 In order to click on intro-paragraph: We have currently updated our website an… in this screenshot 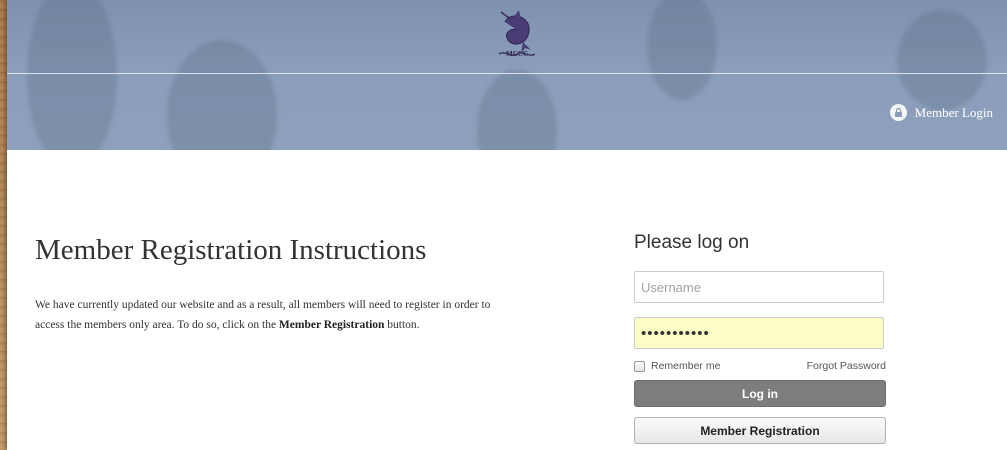, I will do `click(270, 315)`.